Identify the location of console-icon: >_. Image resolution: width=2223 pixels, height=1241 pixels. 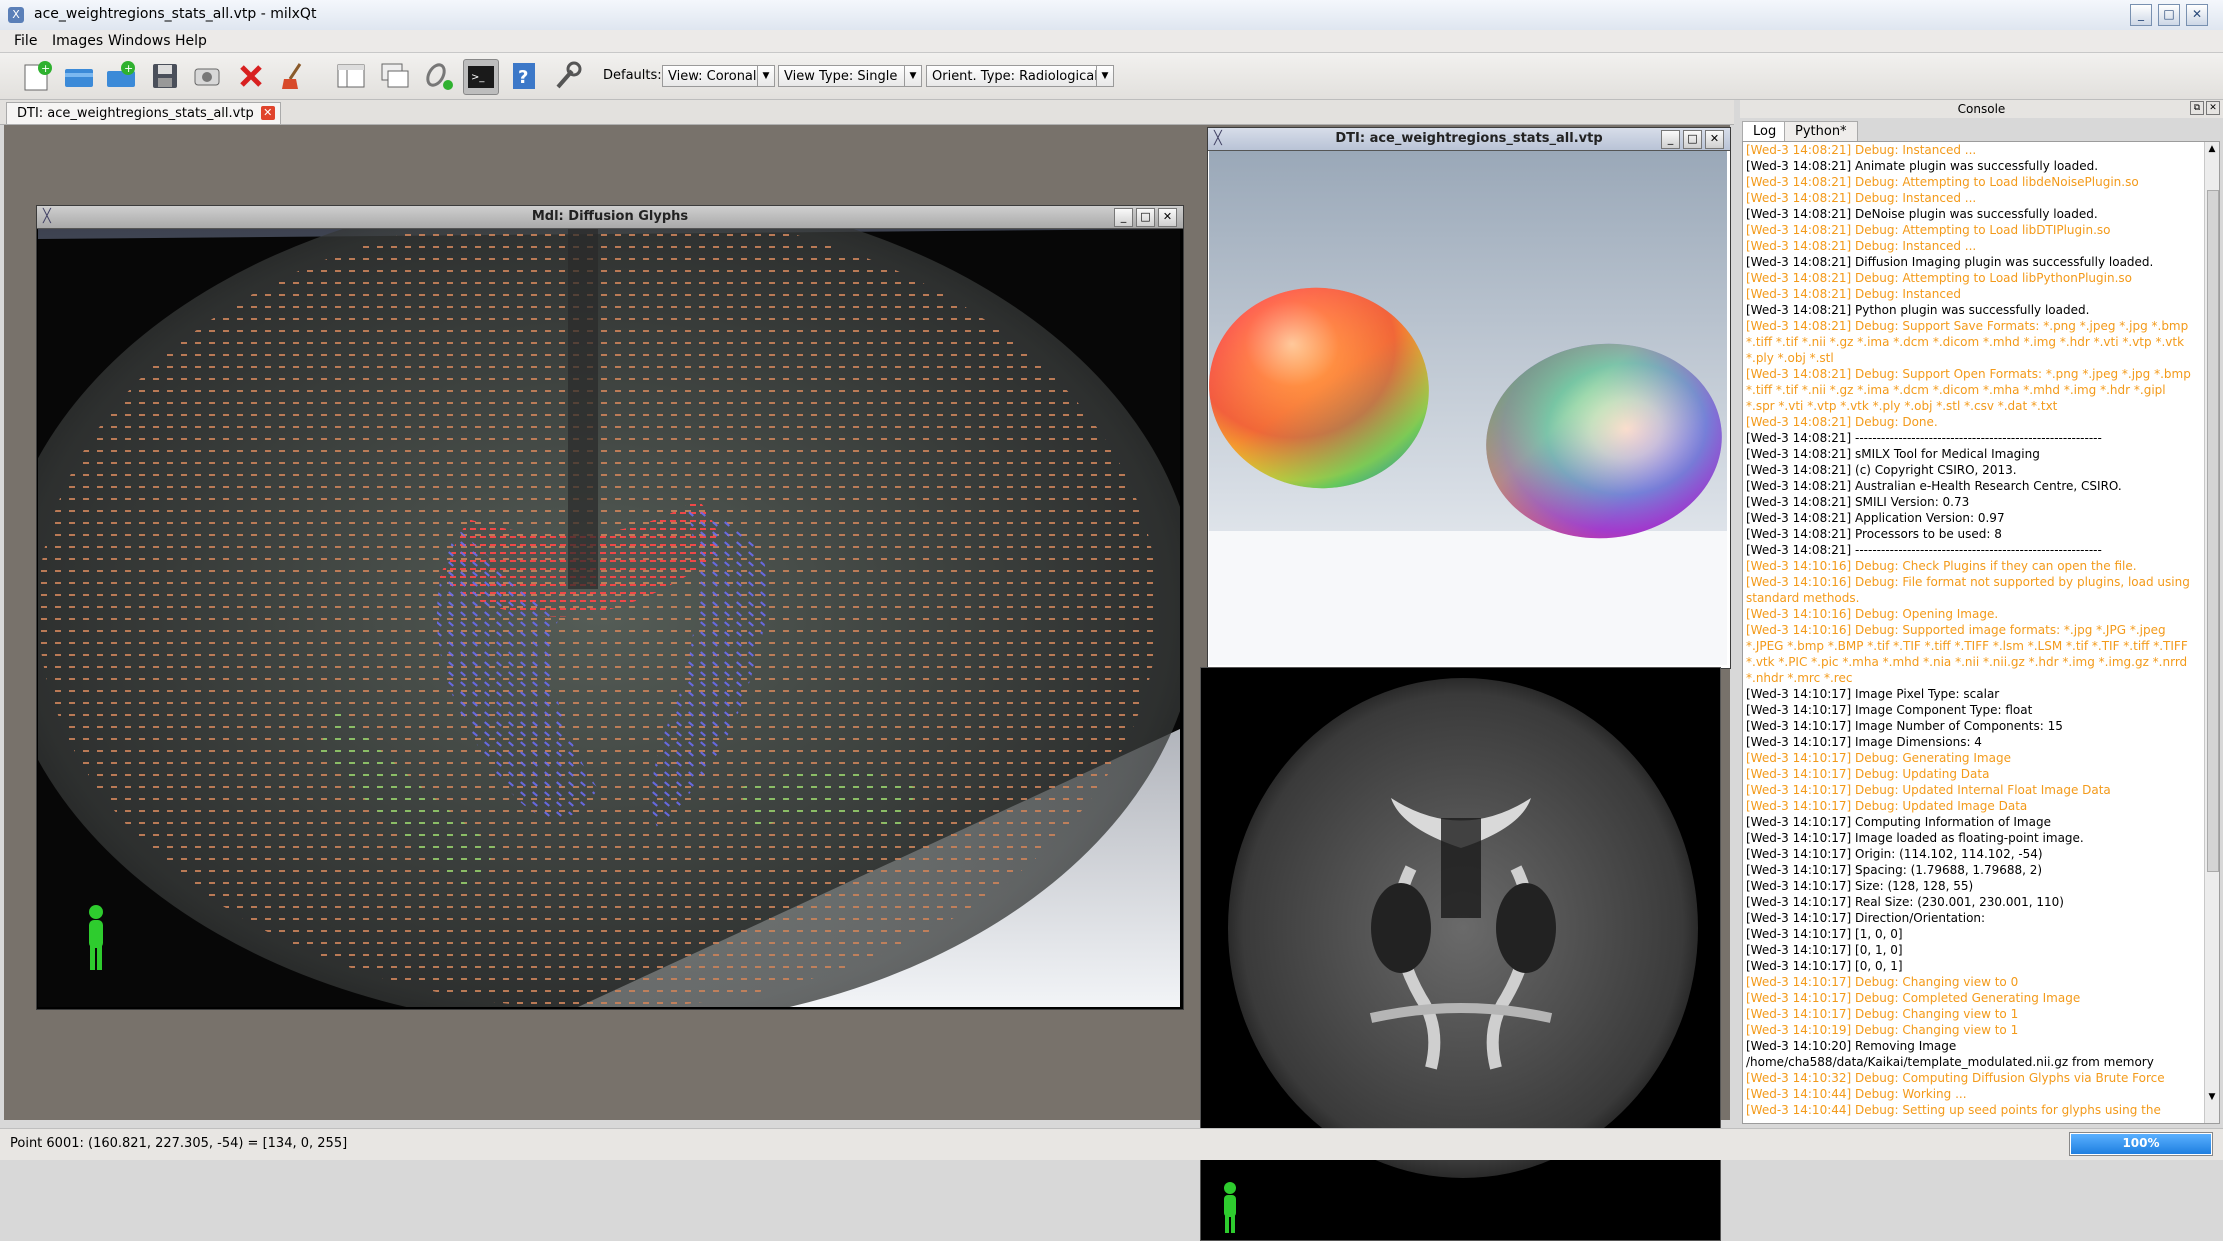
(481, 77).